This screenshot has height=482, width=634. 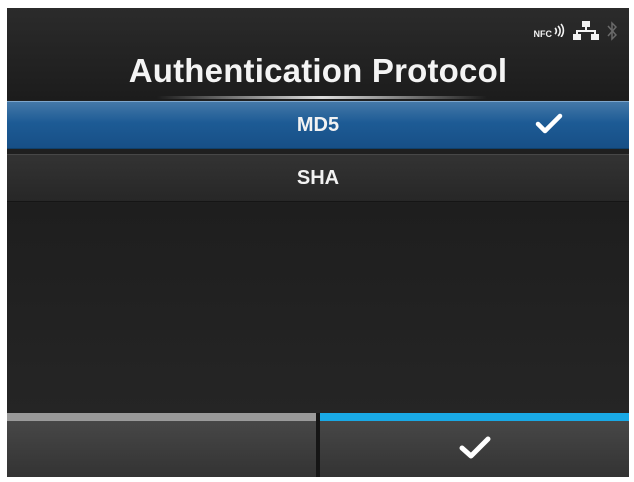 What do you see at coordinates (474, 417) in the screenshot?
I see `confirm-indicator` at bounding box center [474, 417].